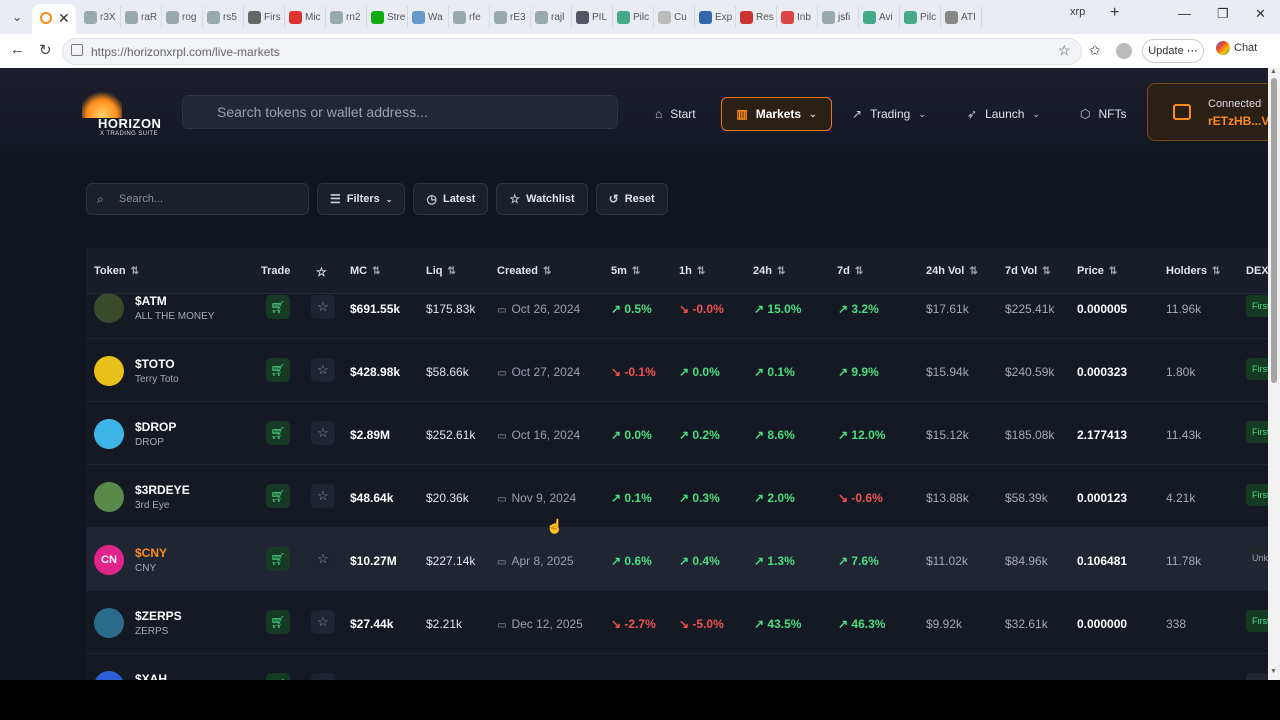 This screenshot has height=720, width=1280. I want to click on close-tab-icon: ✕, so click(64, 18).